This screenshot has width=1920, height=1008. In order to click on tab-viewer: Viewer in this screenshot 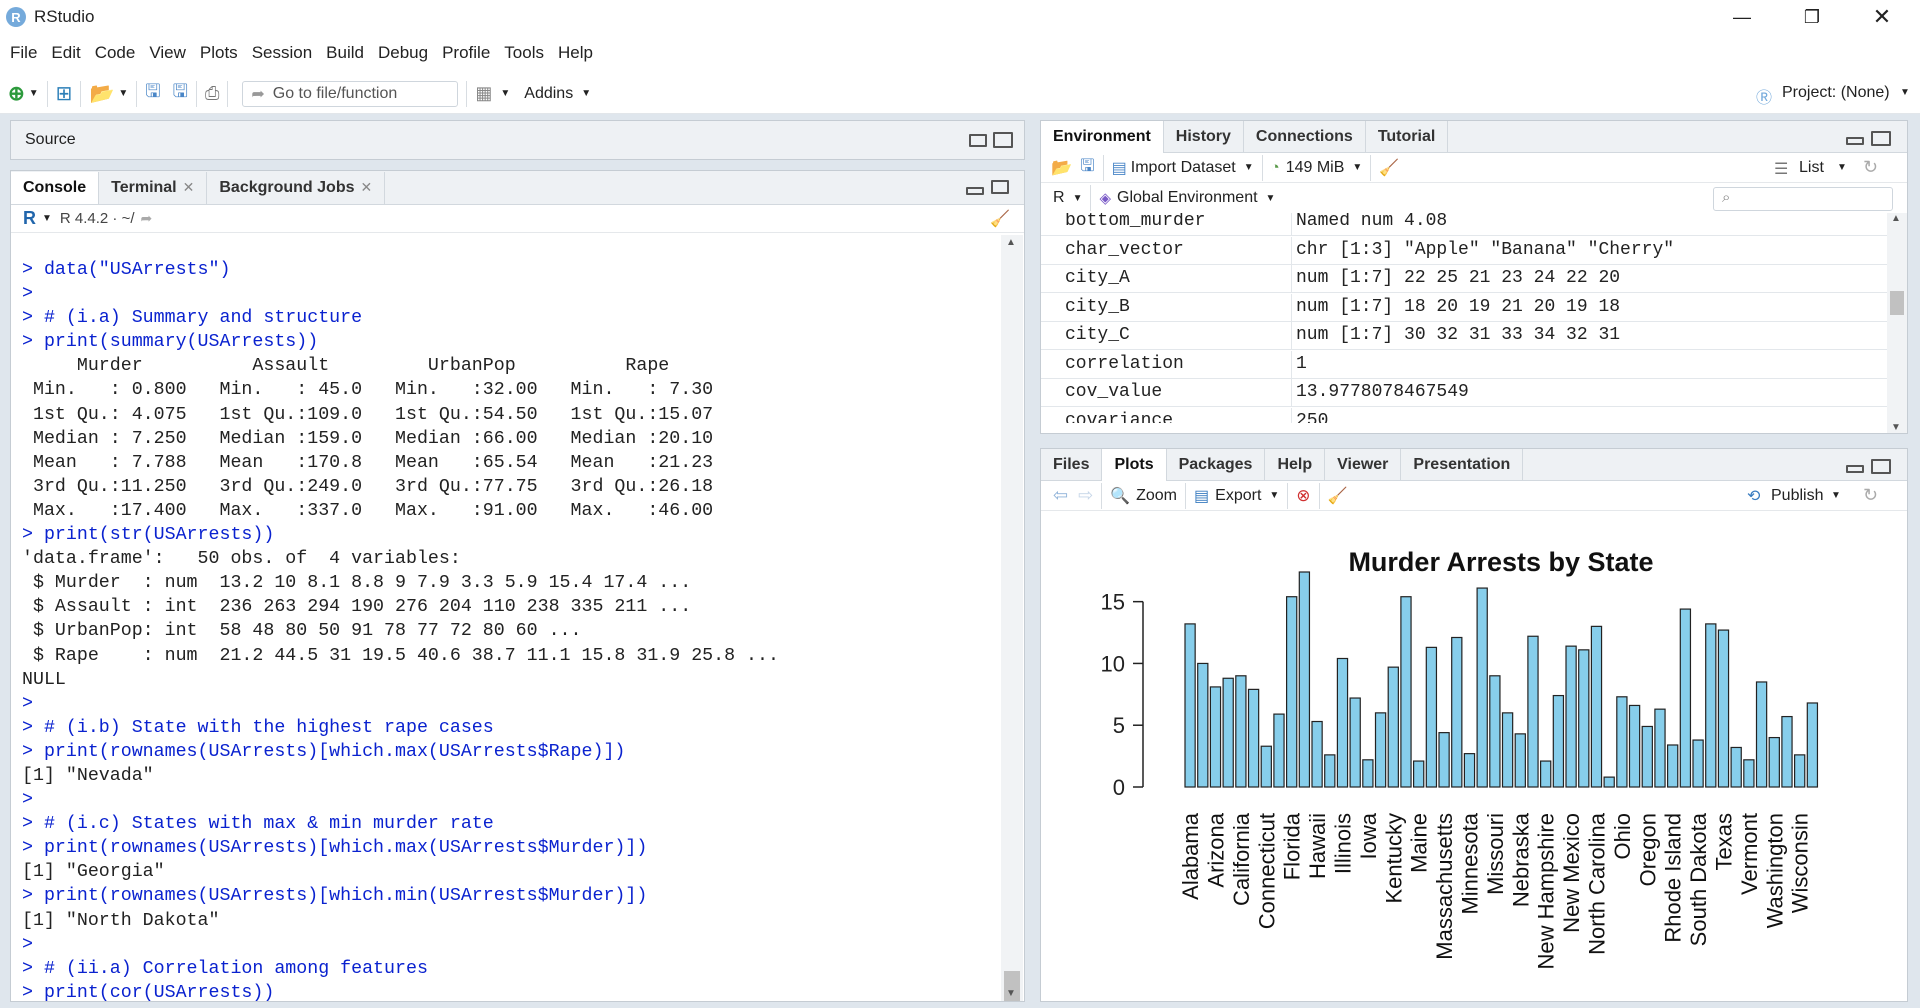, I will do `click(1363, 464)`.